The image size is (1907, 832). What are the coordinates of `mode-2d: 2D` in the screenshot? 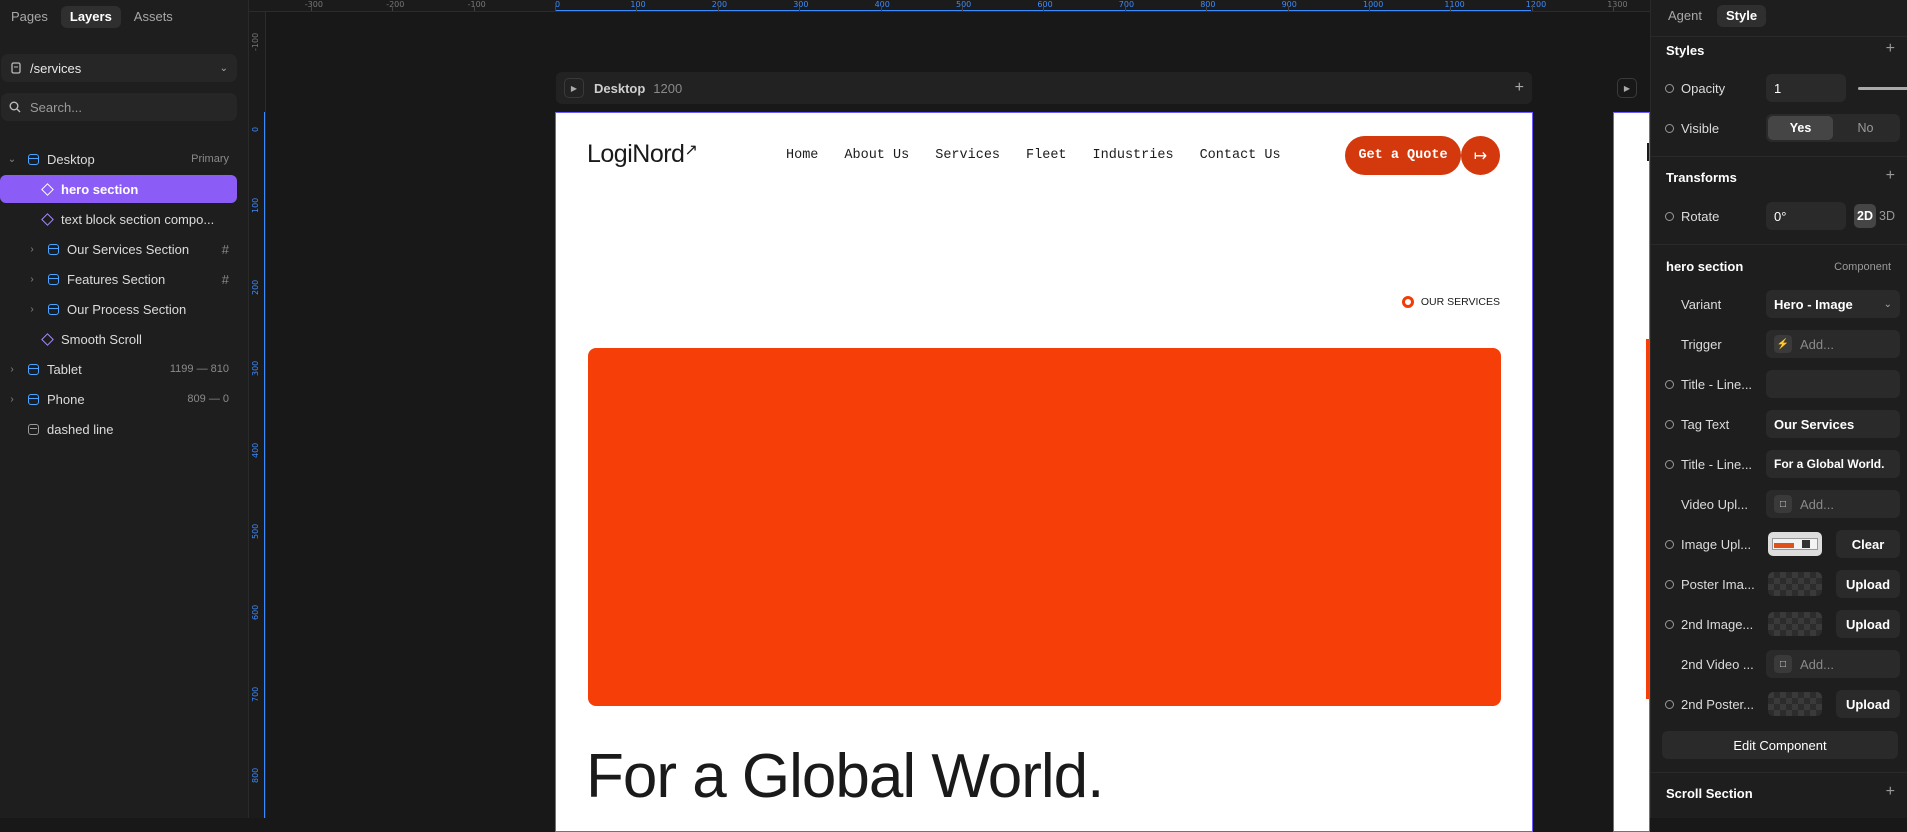 It's located at (1865, 216).